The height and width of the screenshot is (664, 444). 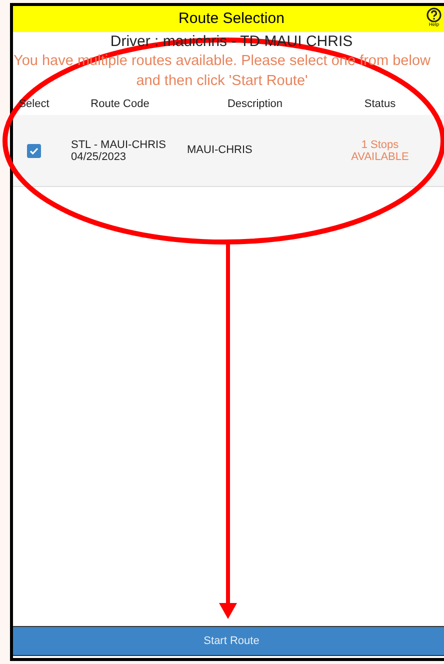 I want to click on help-icon, so click(x=434, y=15).